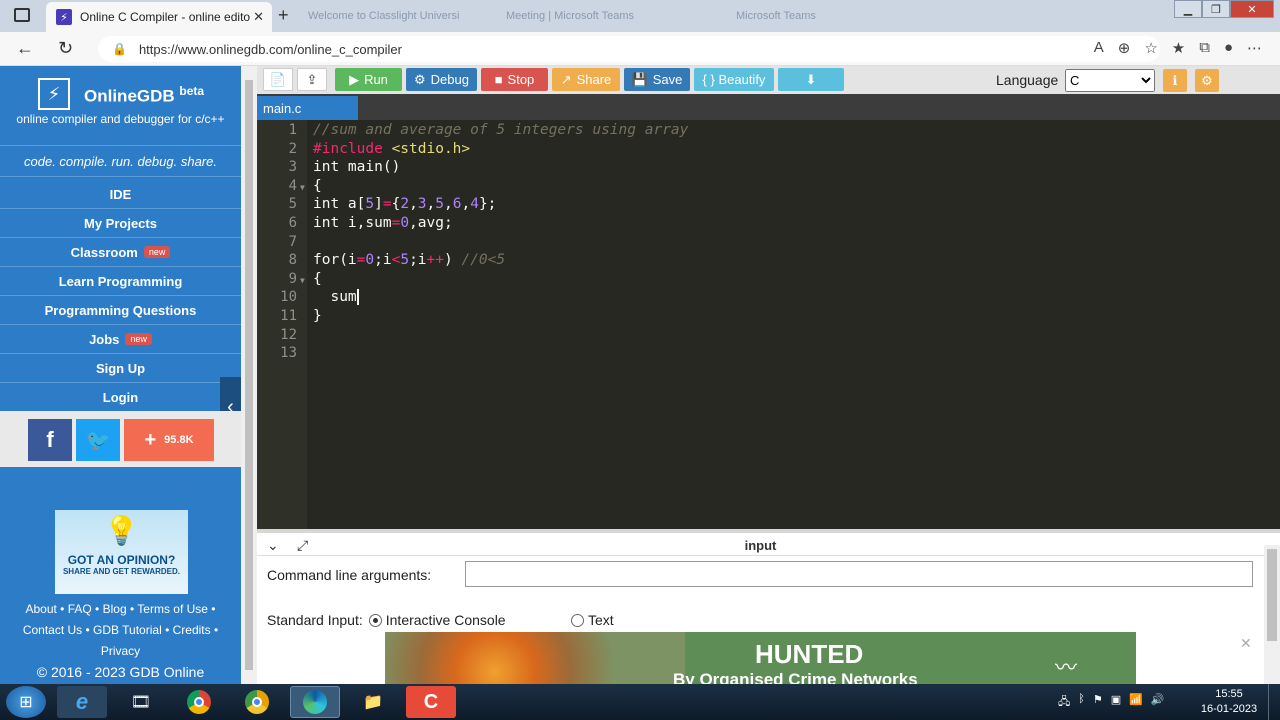 The image size is (1280, 720). I want to click on footer-link-tutorial: GDB Tutorial, so click(127, 630).